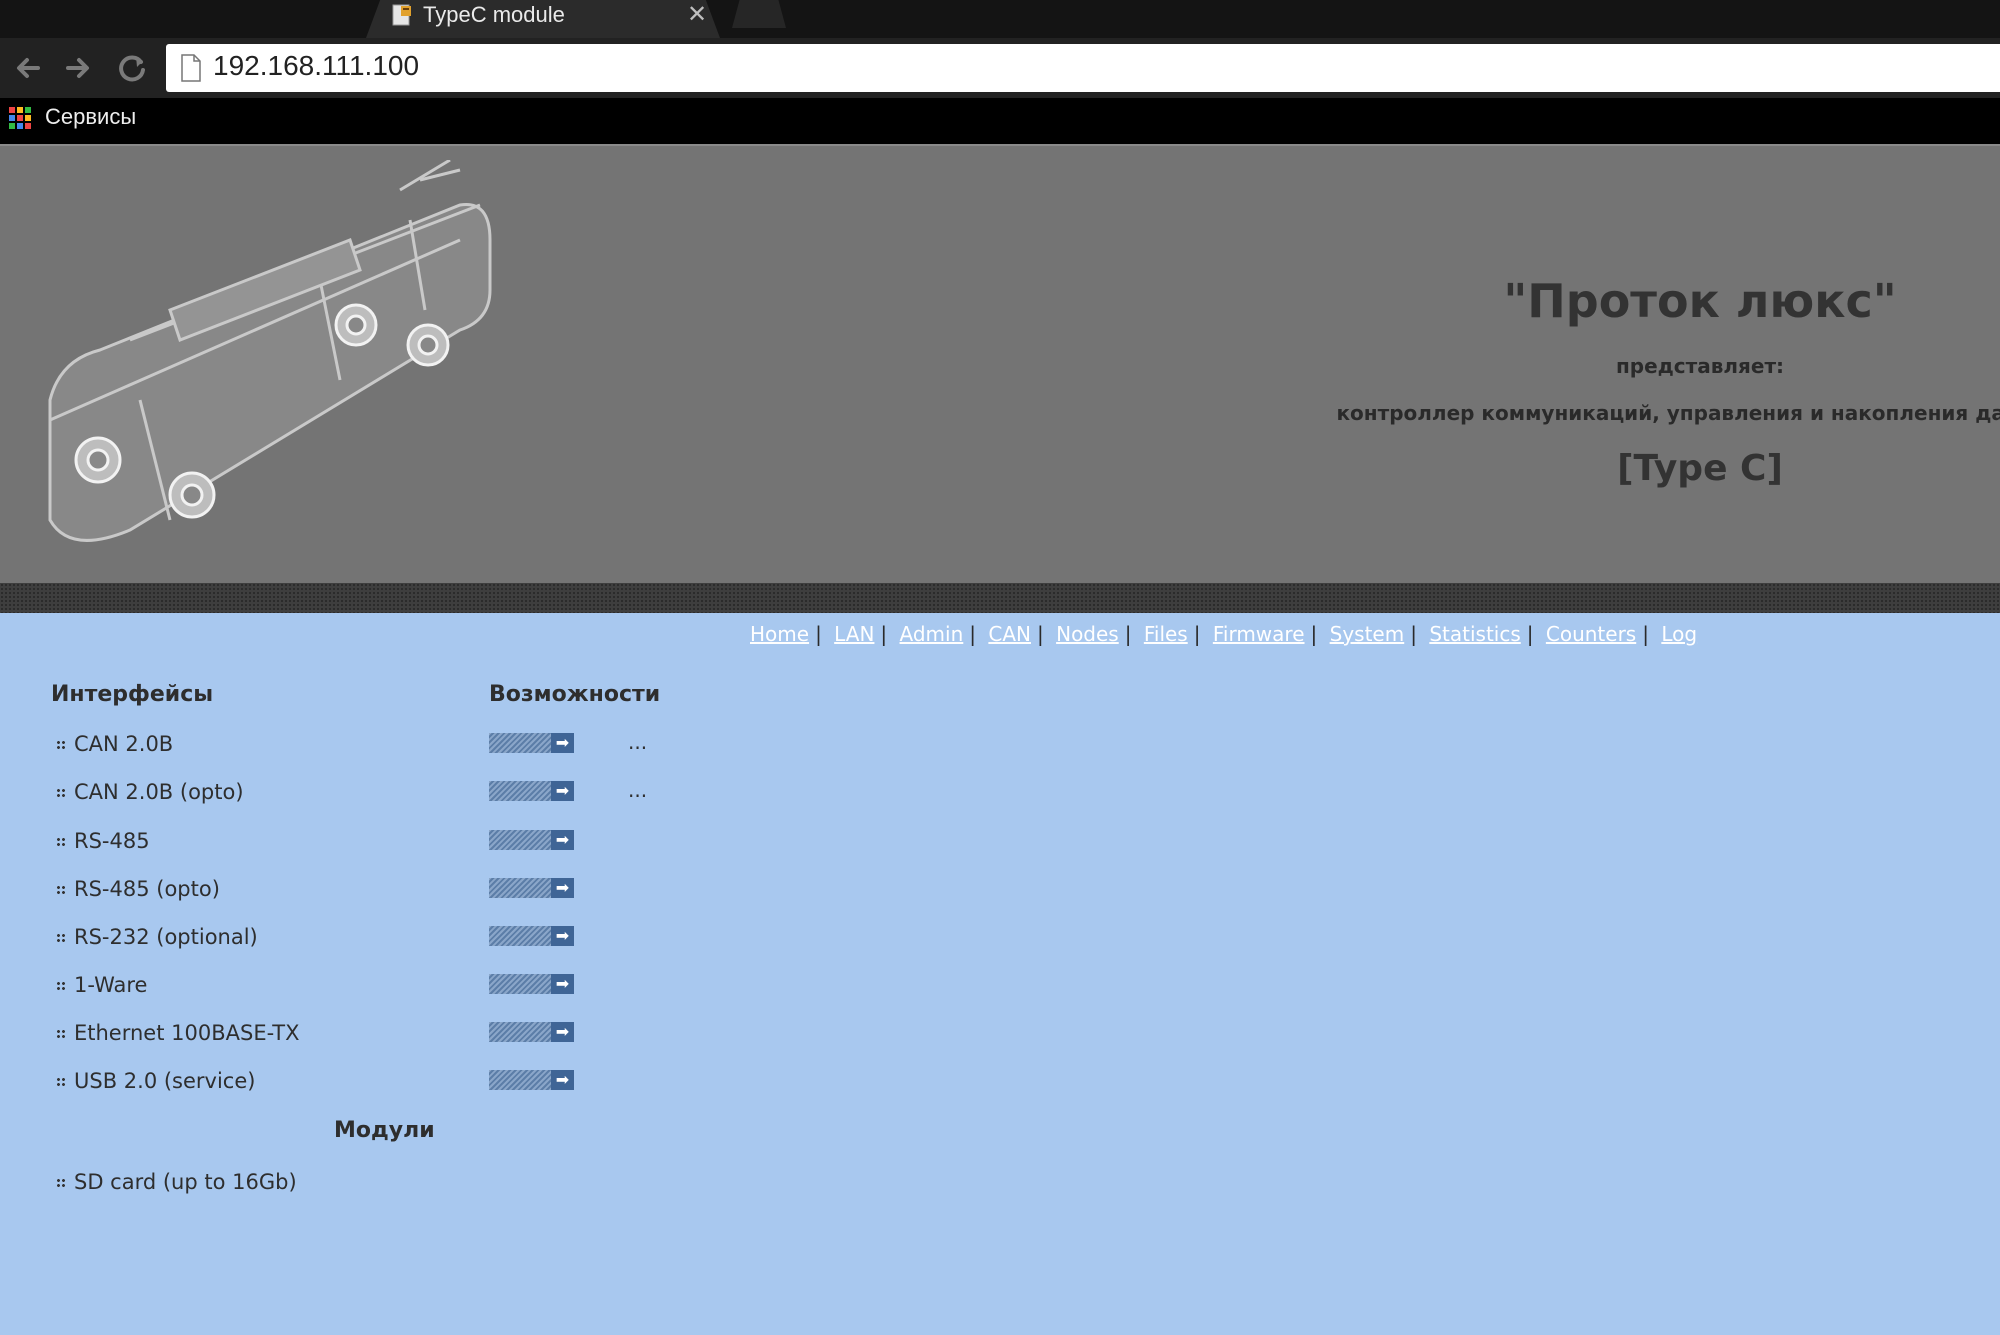 The image size is (2000, 1335). What do you see at coordinates (697, 14) in the screenshot?
I see `close-tab-icon: ✕` at bounding box center [697, 14].